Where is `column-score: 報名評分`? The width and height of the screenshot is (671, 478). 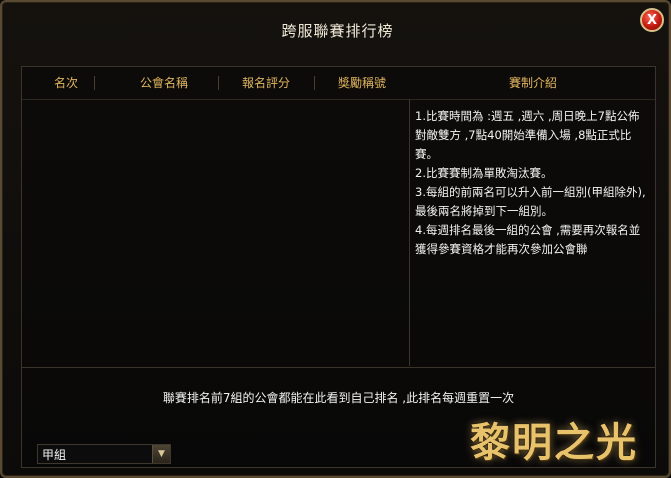 column-score: 報名評分 is located at coordinates (265, 83).